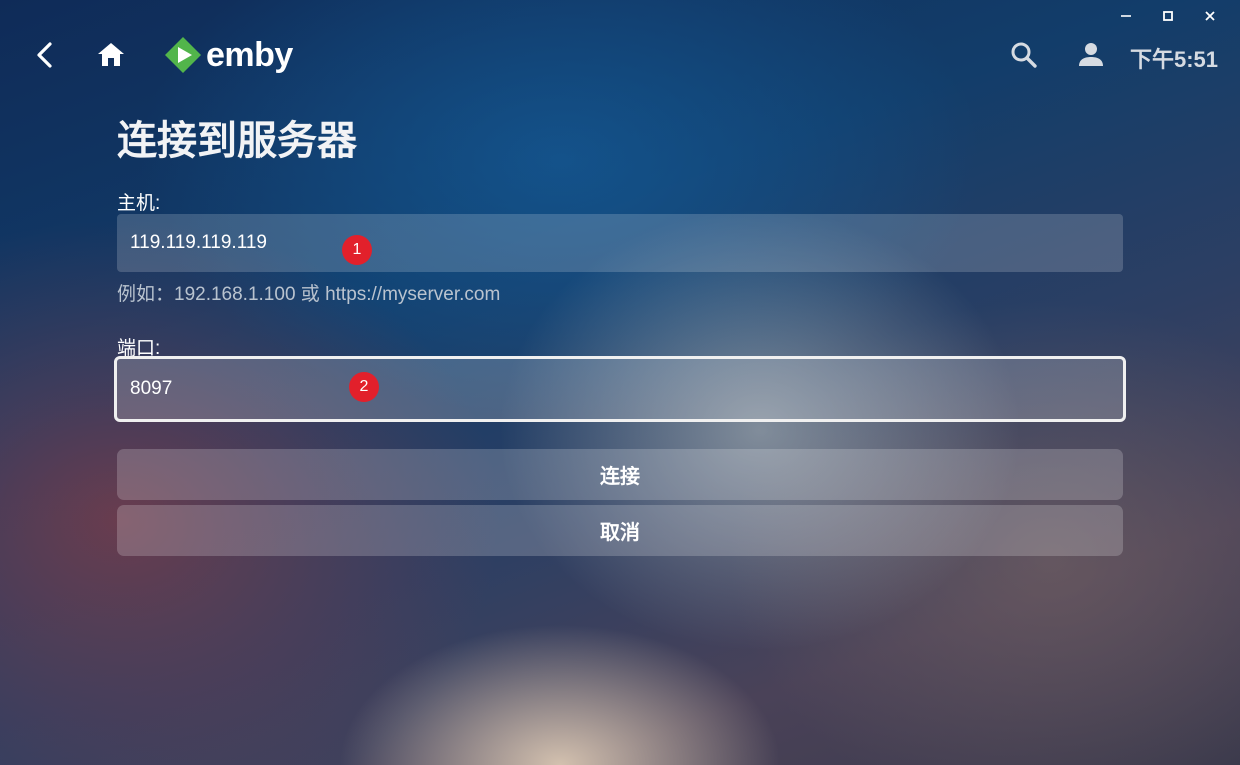  I want to click on emby-logo: emby, so click(228, 55).